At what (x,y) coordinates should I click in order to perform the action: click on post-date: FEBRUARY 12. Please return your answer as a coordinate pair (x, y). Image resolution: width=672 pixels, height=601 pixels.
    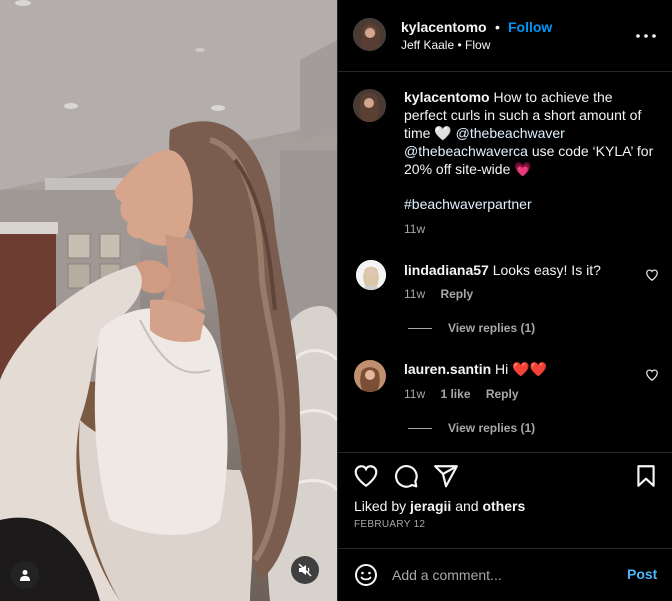
    Looking at the image, I should click on (389, 524).